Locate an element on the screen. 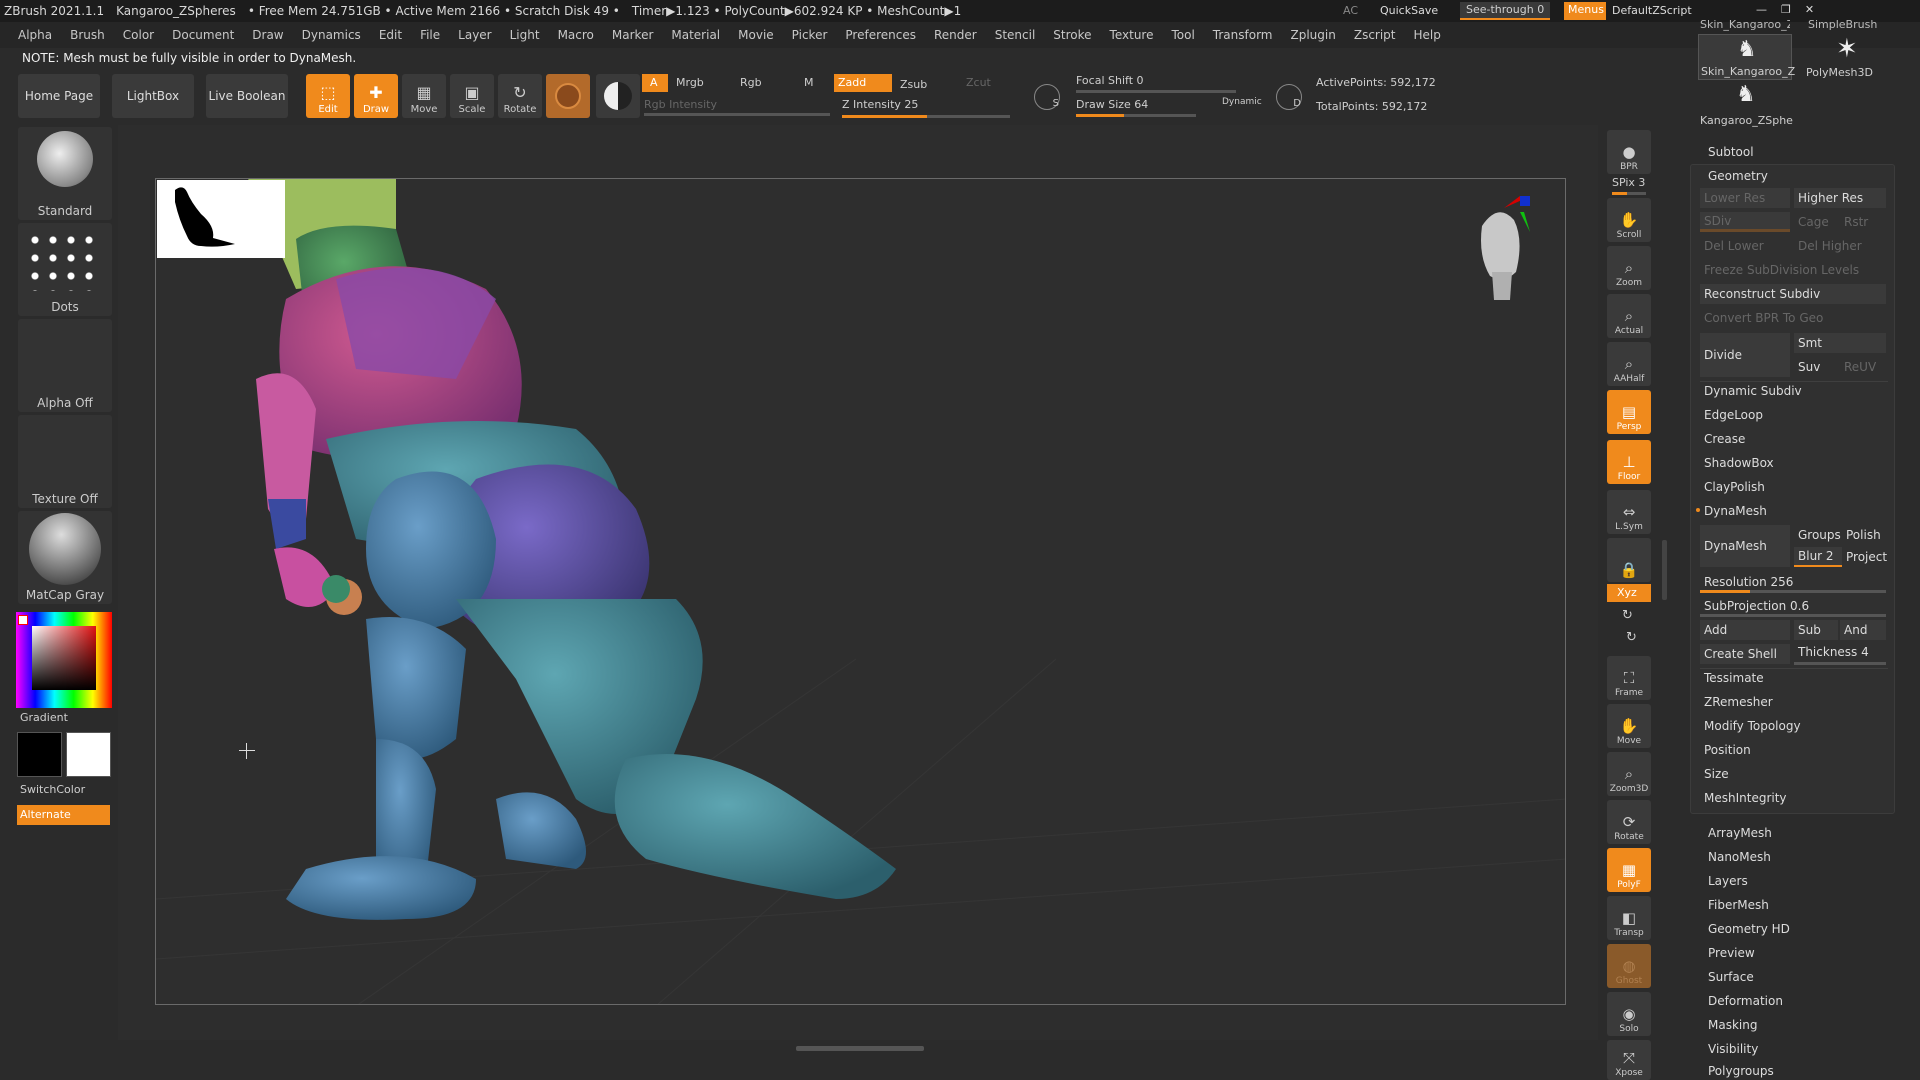  menu-help: Help is located at coordinates (1427, 35).